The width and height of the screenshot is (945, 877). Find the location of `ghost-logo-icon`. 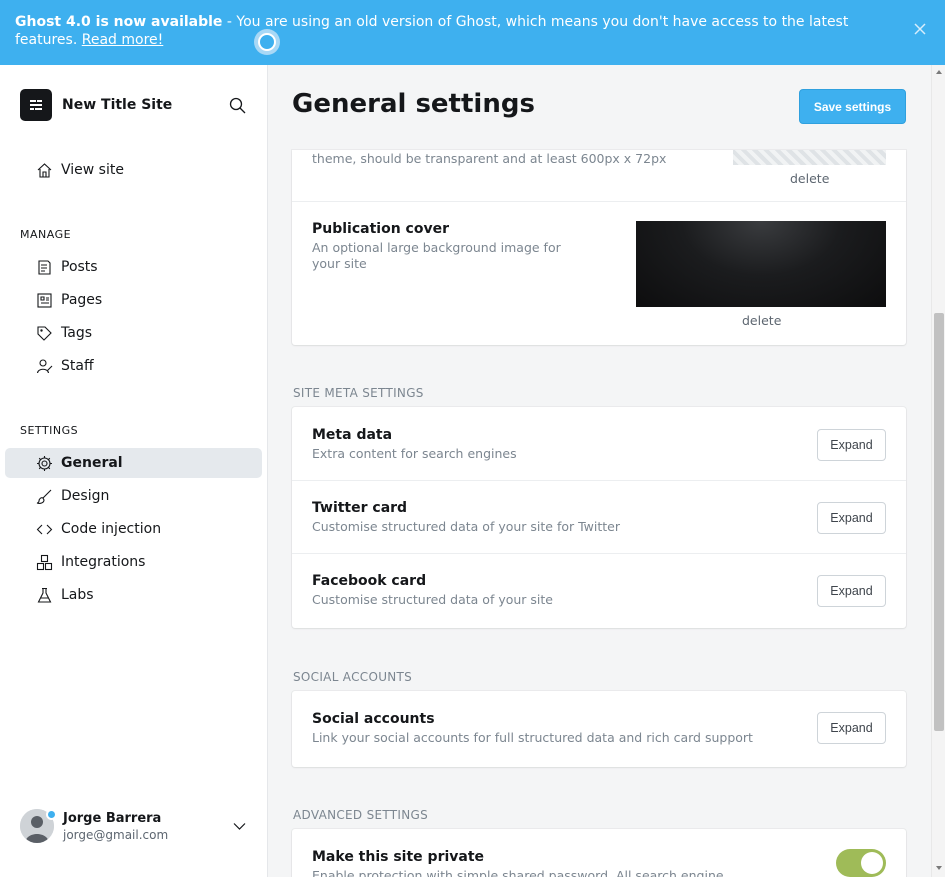

ghost-logo-icon is located at coordinates (36, 105).